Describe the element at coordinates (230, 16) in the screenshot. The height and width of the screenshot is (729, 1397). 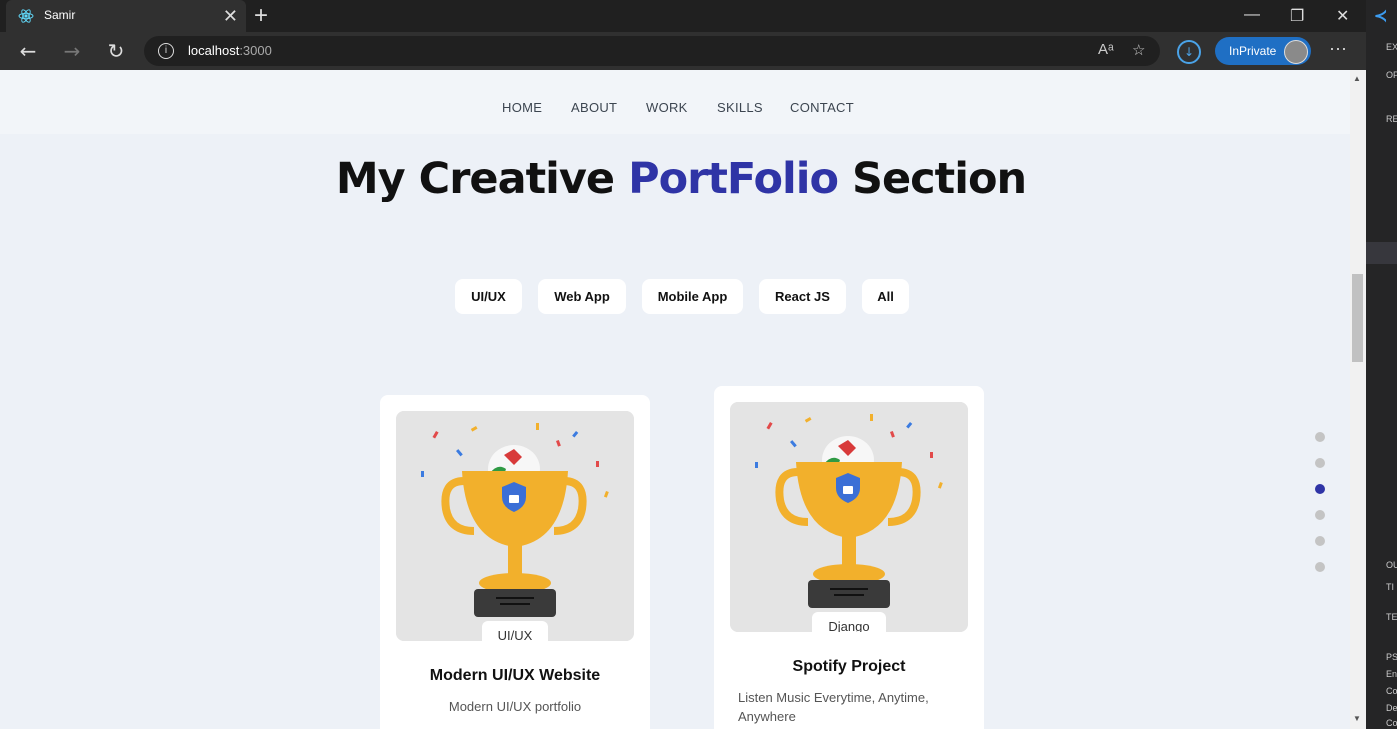
I see `tab-close-icon: ✕` at that location.